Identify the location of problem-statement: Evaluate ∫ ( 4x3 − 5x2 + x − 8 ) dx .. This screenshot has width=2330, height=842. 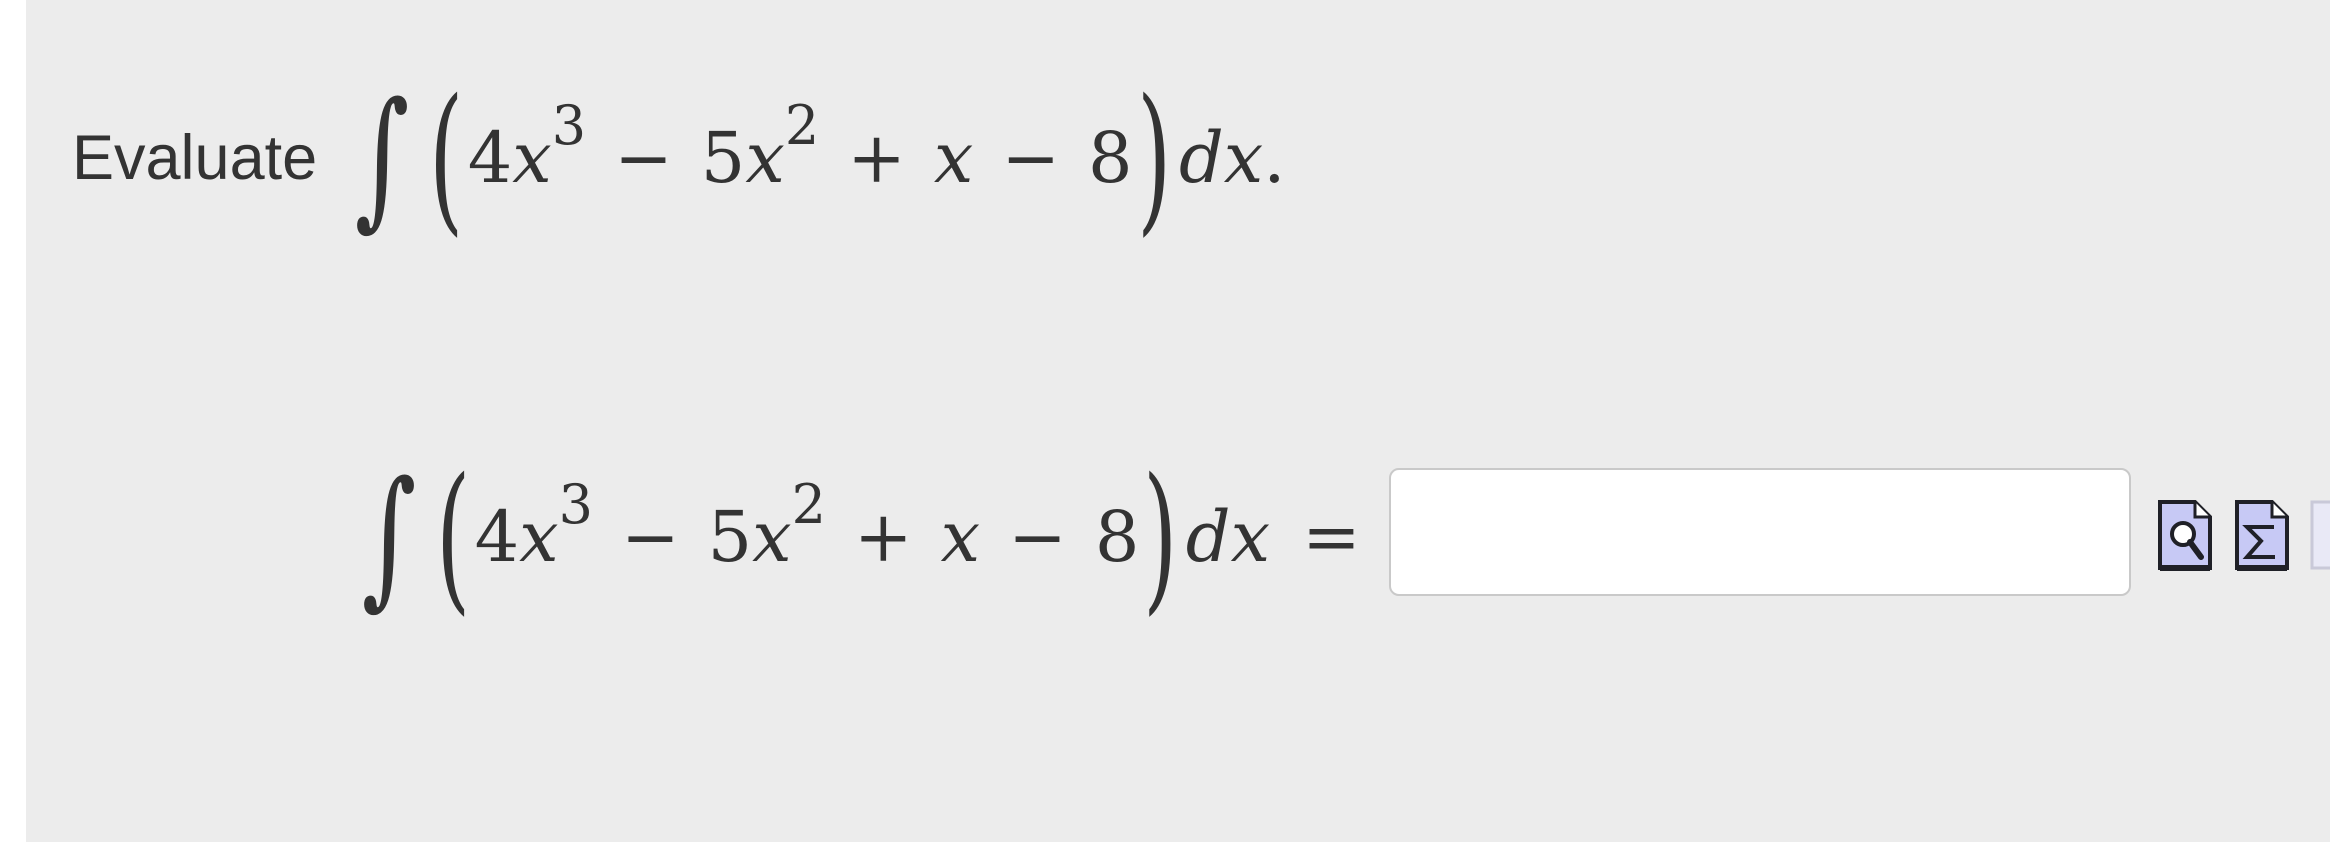
(679, 158).